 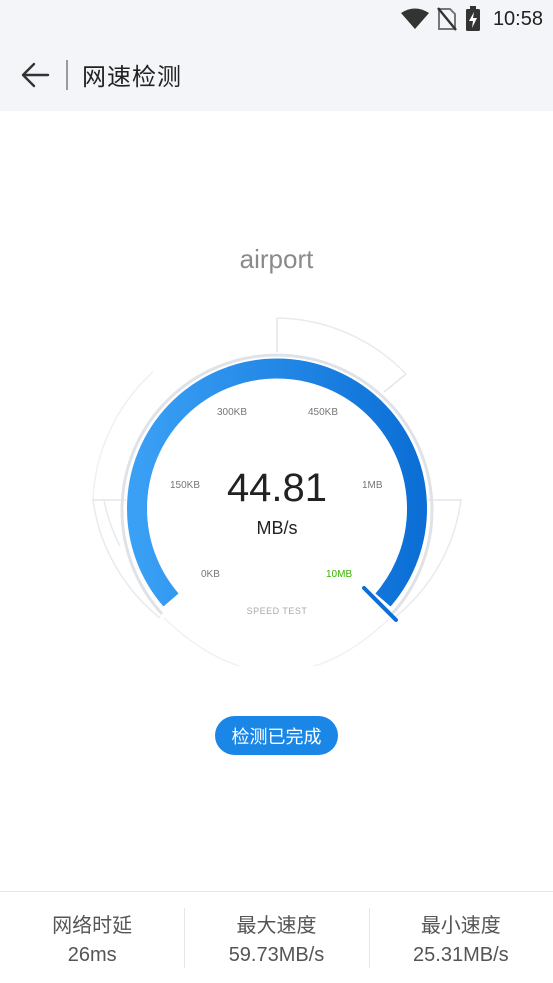 I want to click on speed-unit: MB/s, so click(x=277, y=528).